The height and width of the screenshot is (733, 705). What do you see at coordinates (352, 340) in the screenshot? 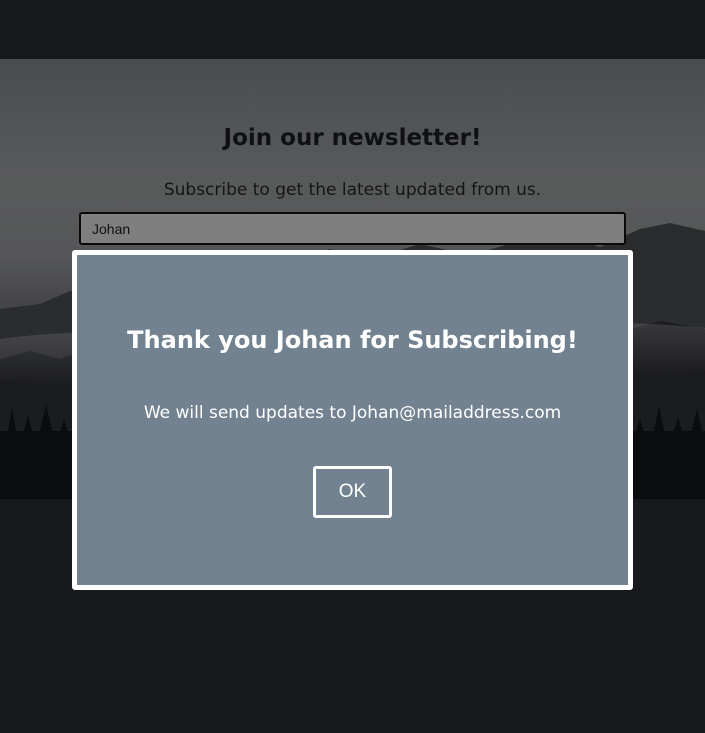
I see `modal-title: Thank you Johan for Subscribing!` at bounding box center [352, 340].